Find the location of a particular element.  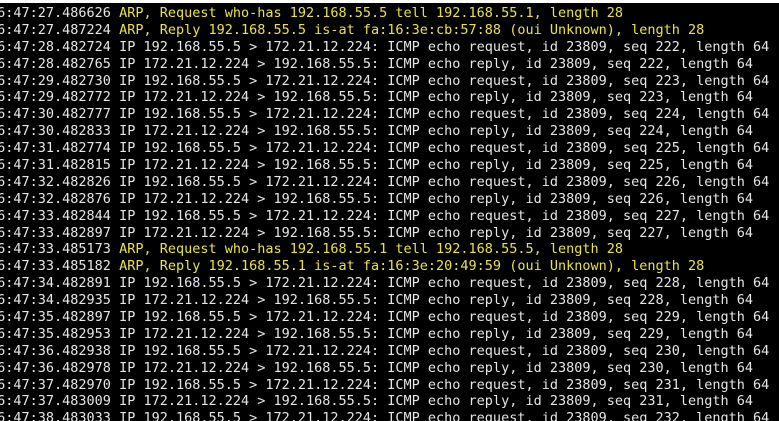

timestamp: 16:47:33.482897 is located at coordinates (55, 232).